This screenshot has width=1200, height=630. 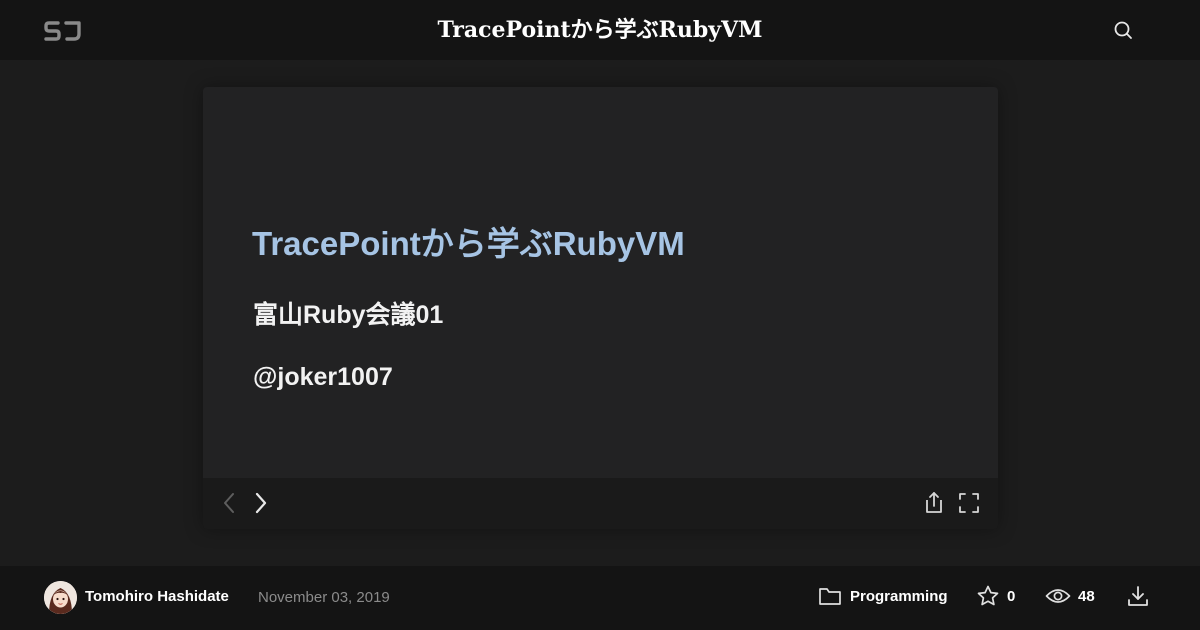 What do you see at coordinates (348, 315) in the screenshot?
I see `slide-event-name: 富山Ruby会議01` at bounding box center [348, 315].